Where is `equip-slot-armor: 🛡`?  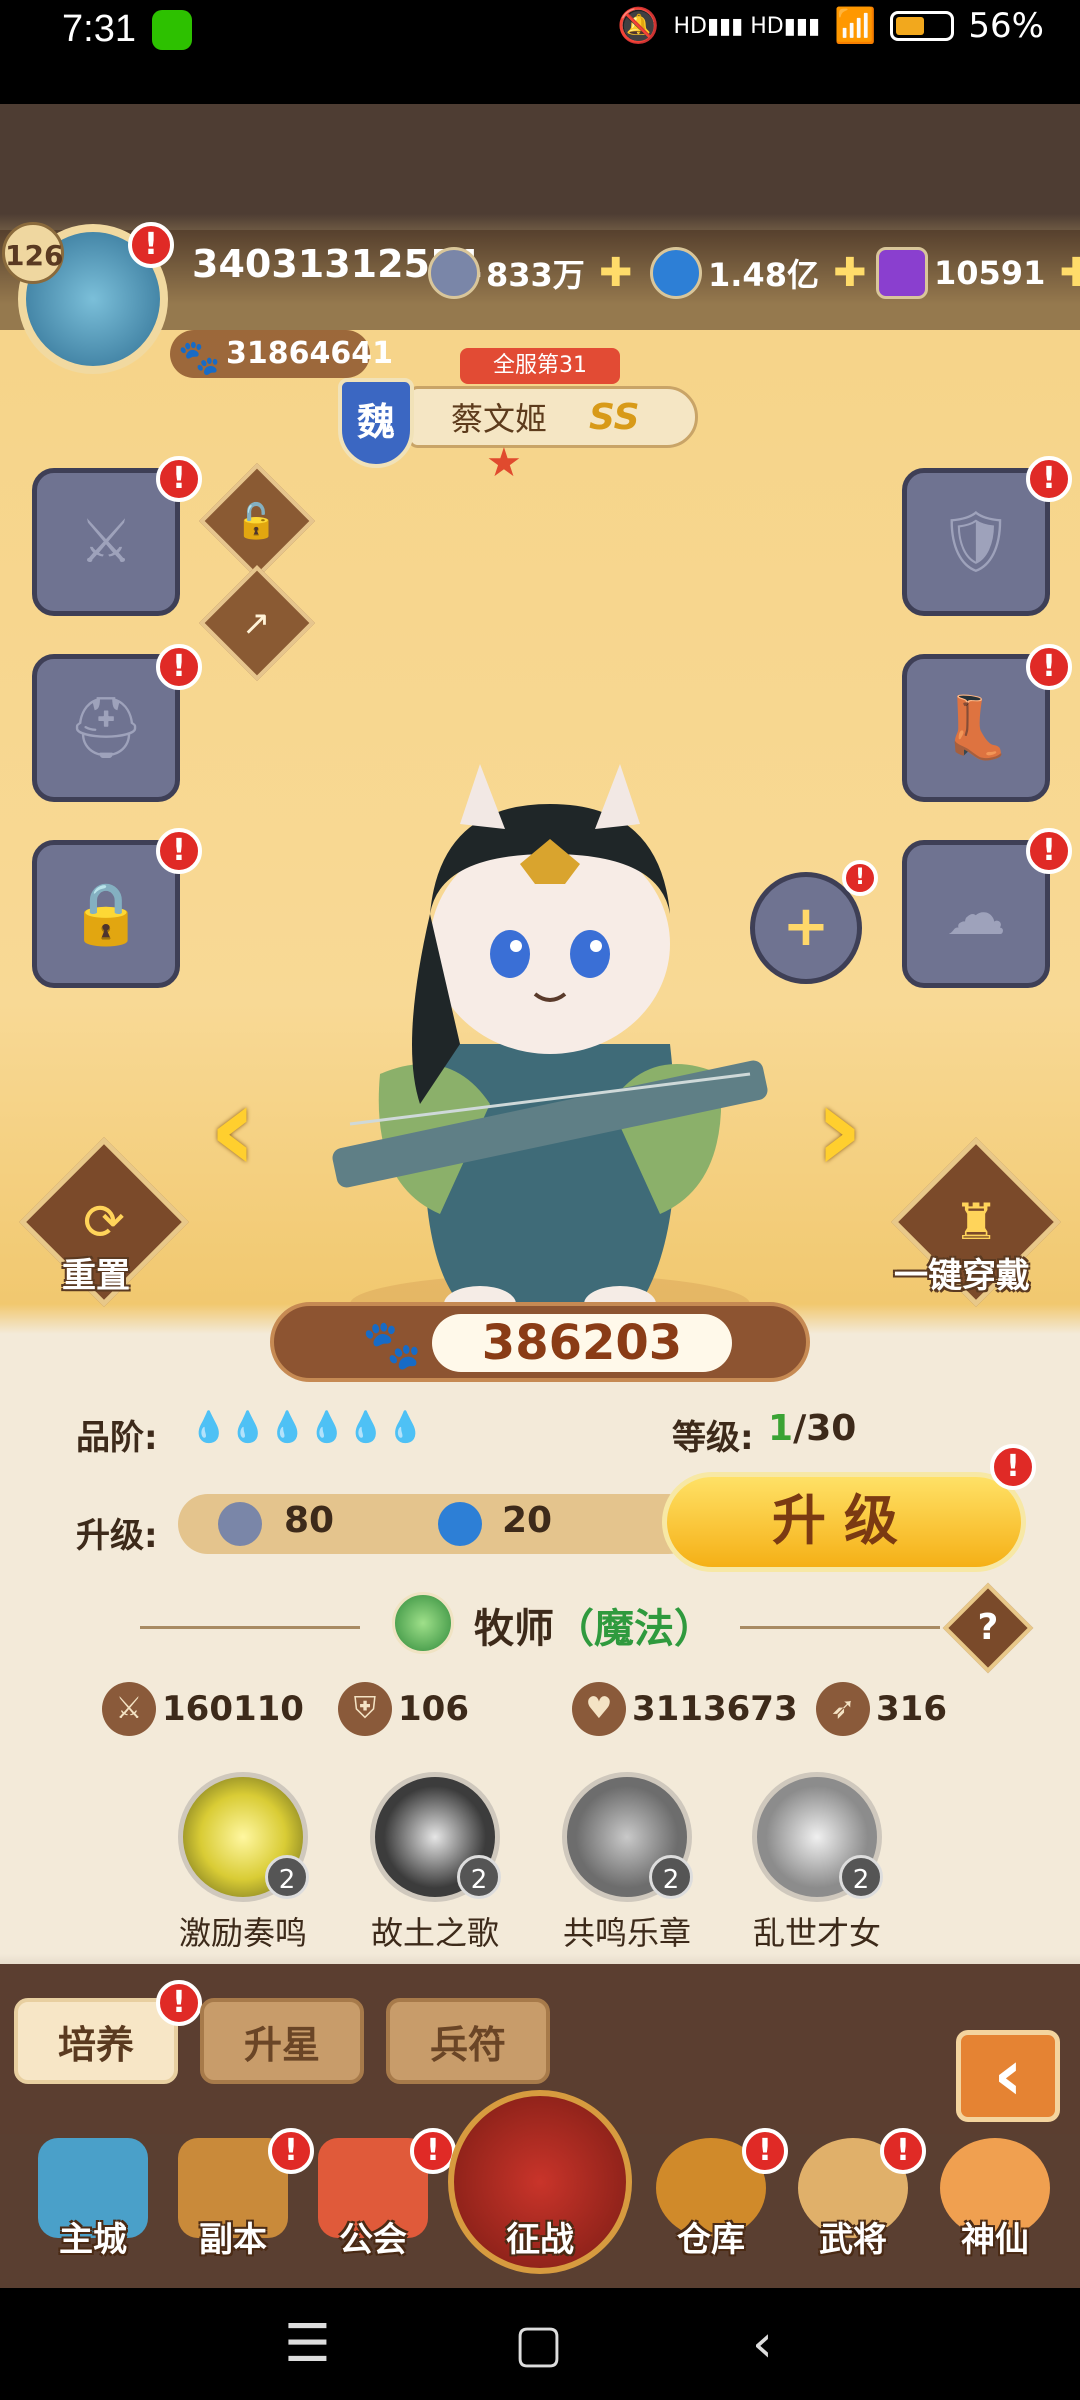
equip-slot-armor: 🛡 is located at coordinates (976, 542).